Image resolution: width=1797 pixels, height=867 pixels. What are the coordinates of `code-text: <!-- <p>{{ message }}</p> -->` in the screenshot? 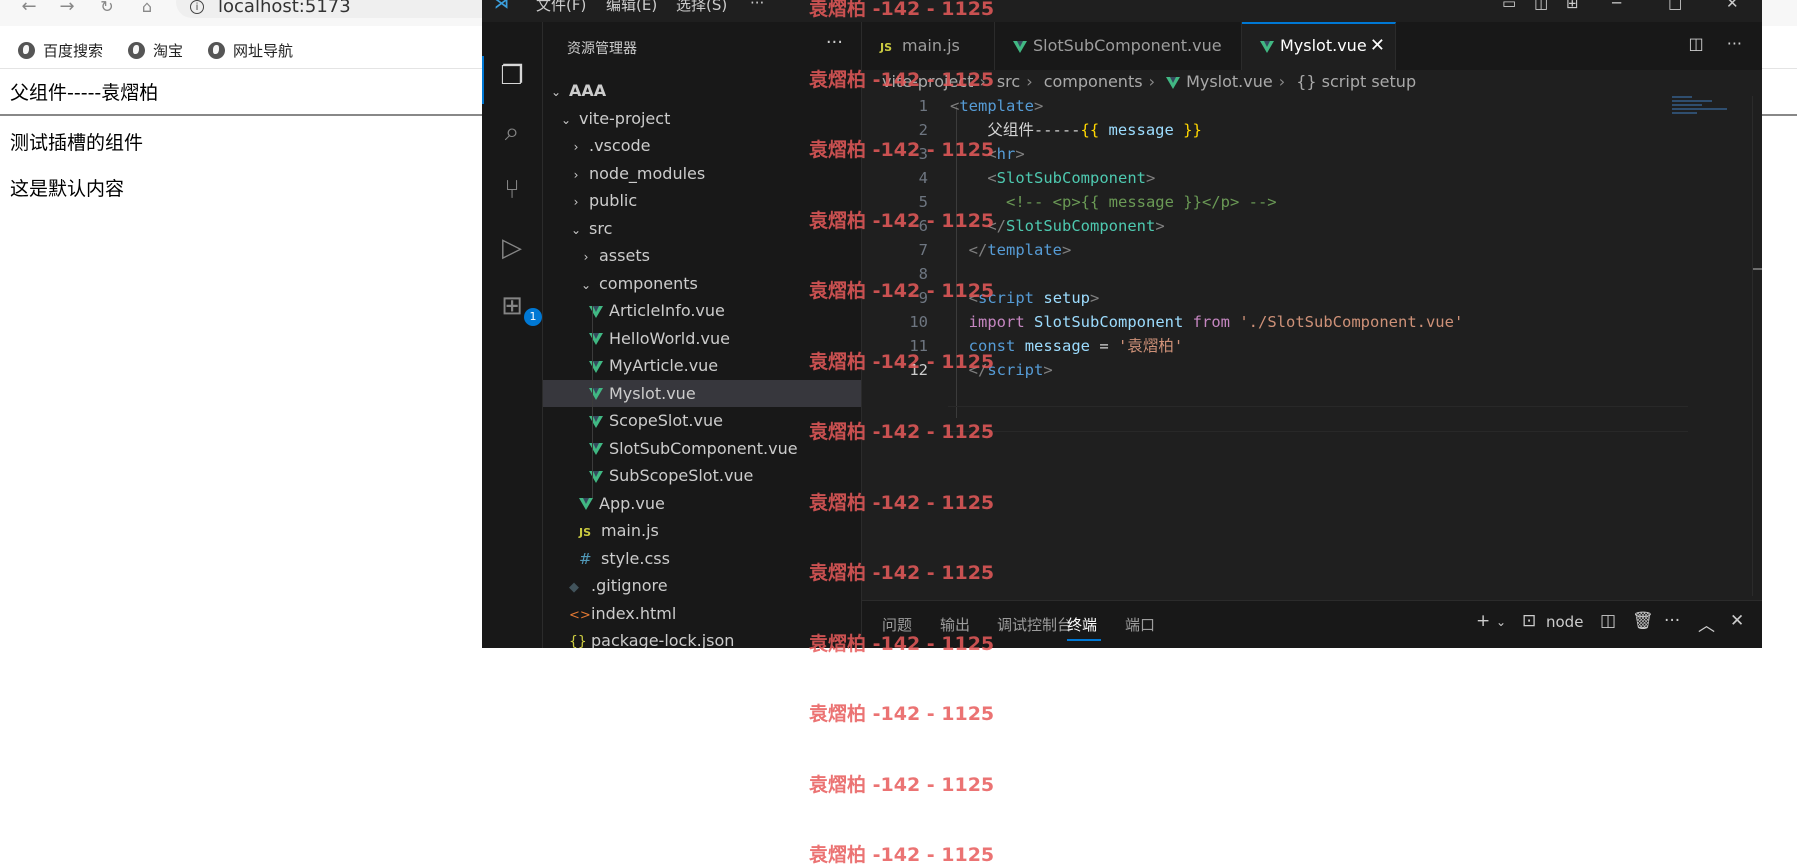 It's located at (1141, 202).